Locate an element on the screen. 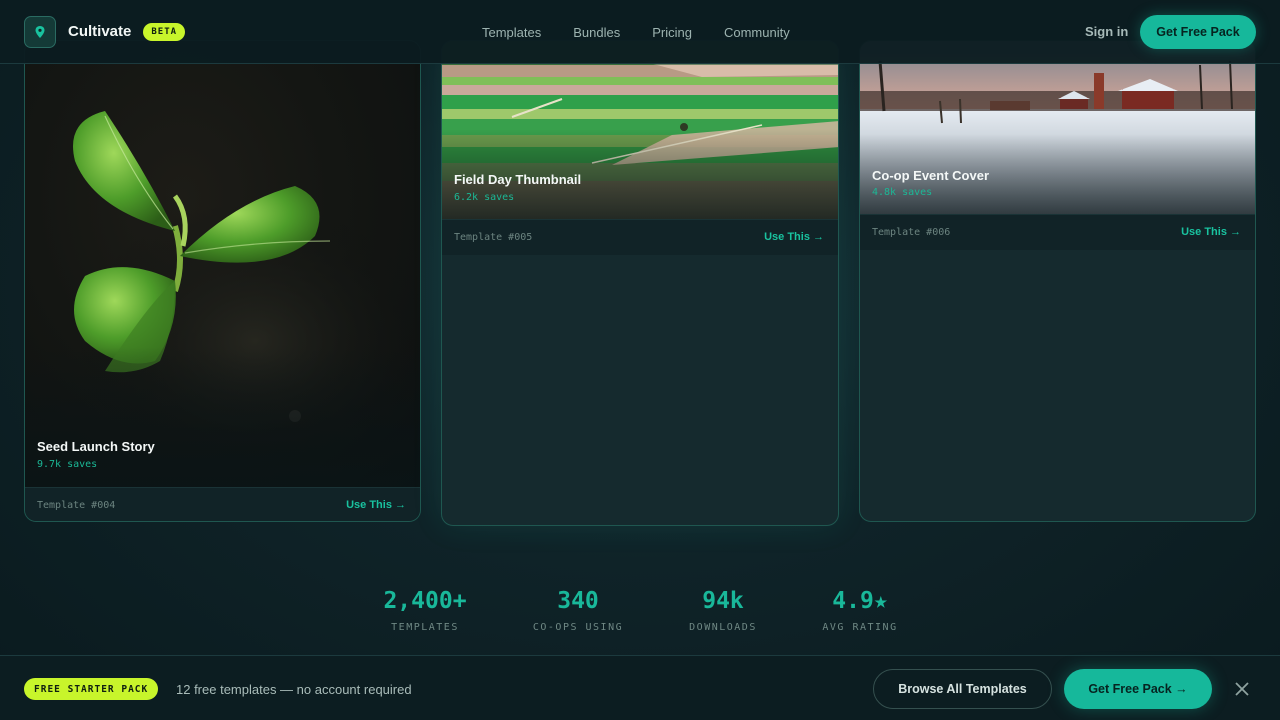 Image resolution: width=1280 pixels, height=720 pixels. logo is located at coordinates (40, 31).